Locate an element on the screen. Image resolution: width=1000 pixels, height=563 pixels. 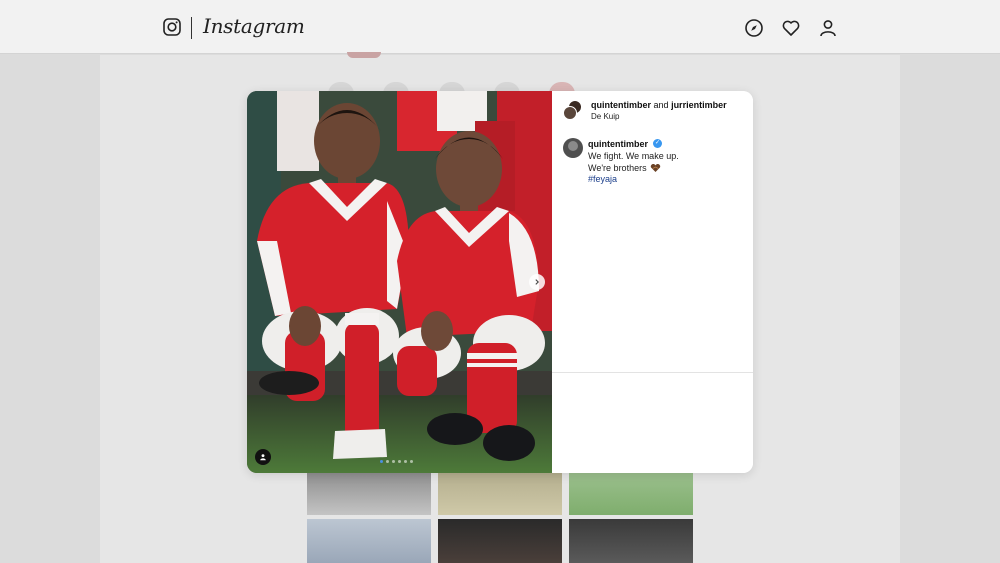
chevron-right-icon is located at coordinates (537, 282).